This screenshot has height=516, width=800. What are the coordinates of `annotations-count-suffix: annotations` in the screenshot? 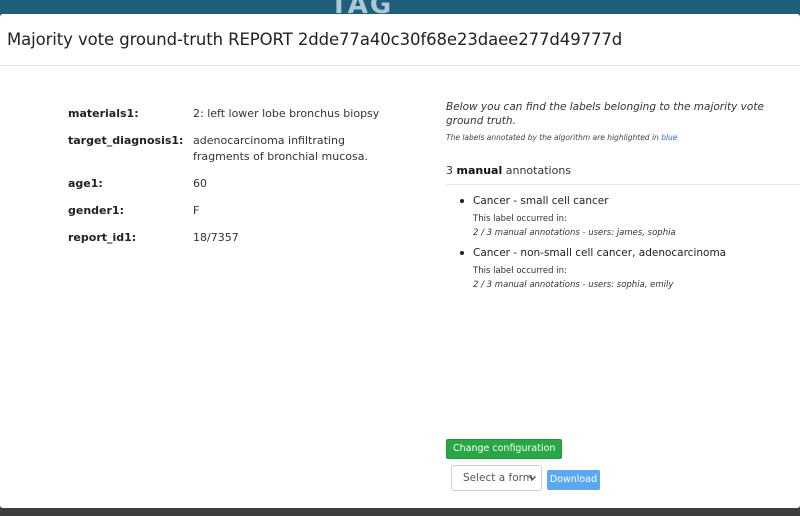 It's located at (538, 170).